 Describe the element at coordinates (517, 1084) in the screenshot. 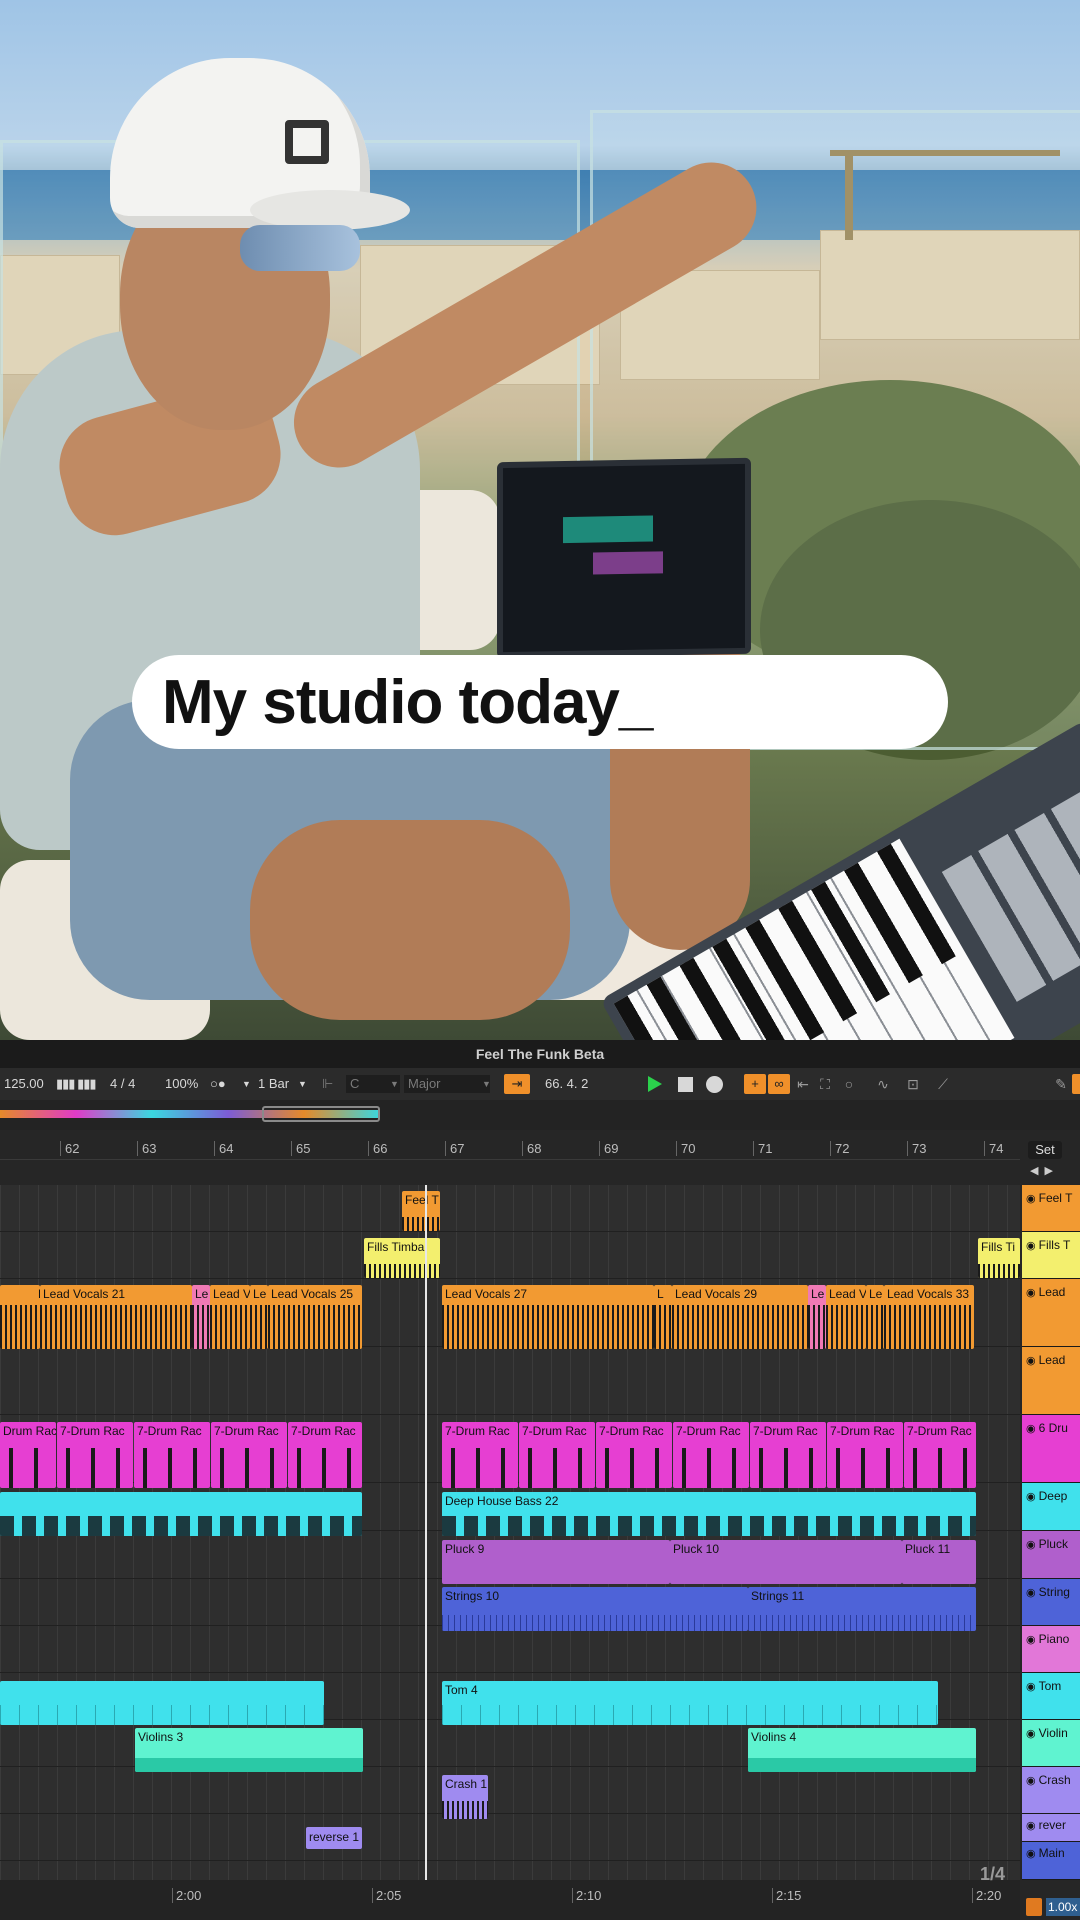

I see `follow-button: ⇥` at that location.